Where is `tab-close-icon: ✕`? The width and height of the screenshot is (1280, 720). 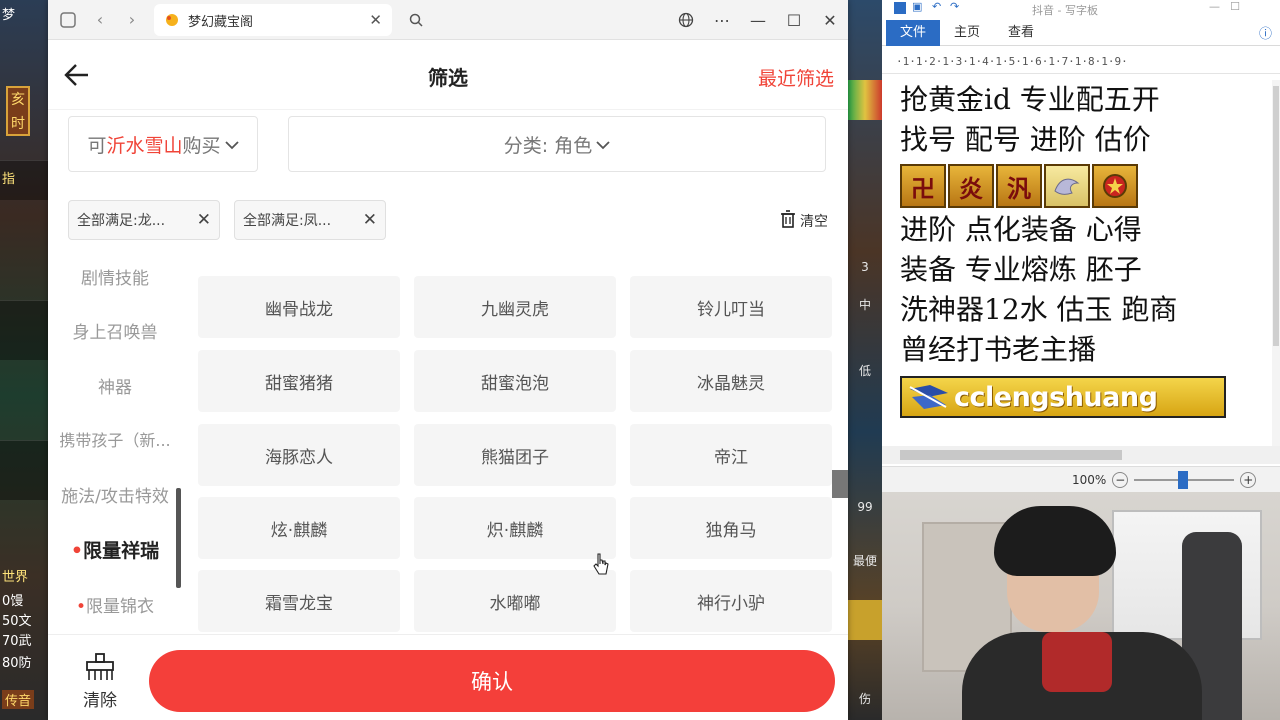 tab-close-icon: ✕ is located at coordinates (375, 20).